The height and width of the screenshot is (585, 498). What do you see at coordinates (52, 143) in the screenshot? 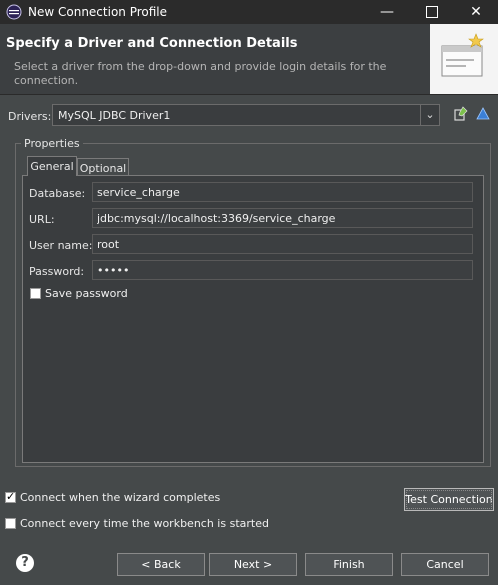
I see `properties-group-label: Properties` at bounding box center [52, 143].